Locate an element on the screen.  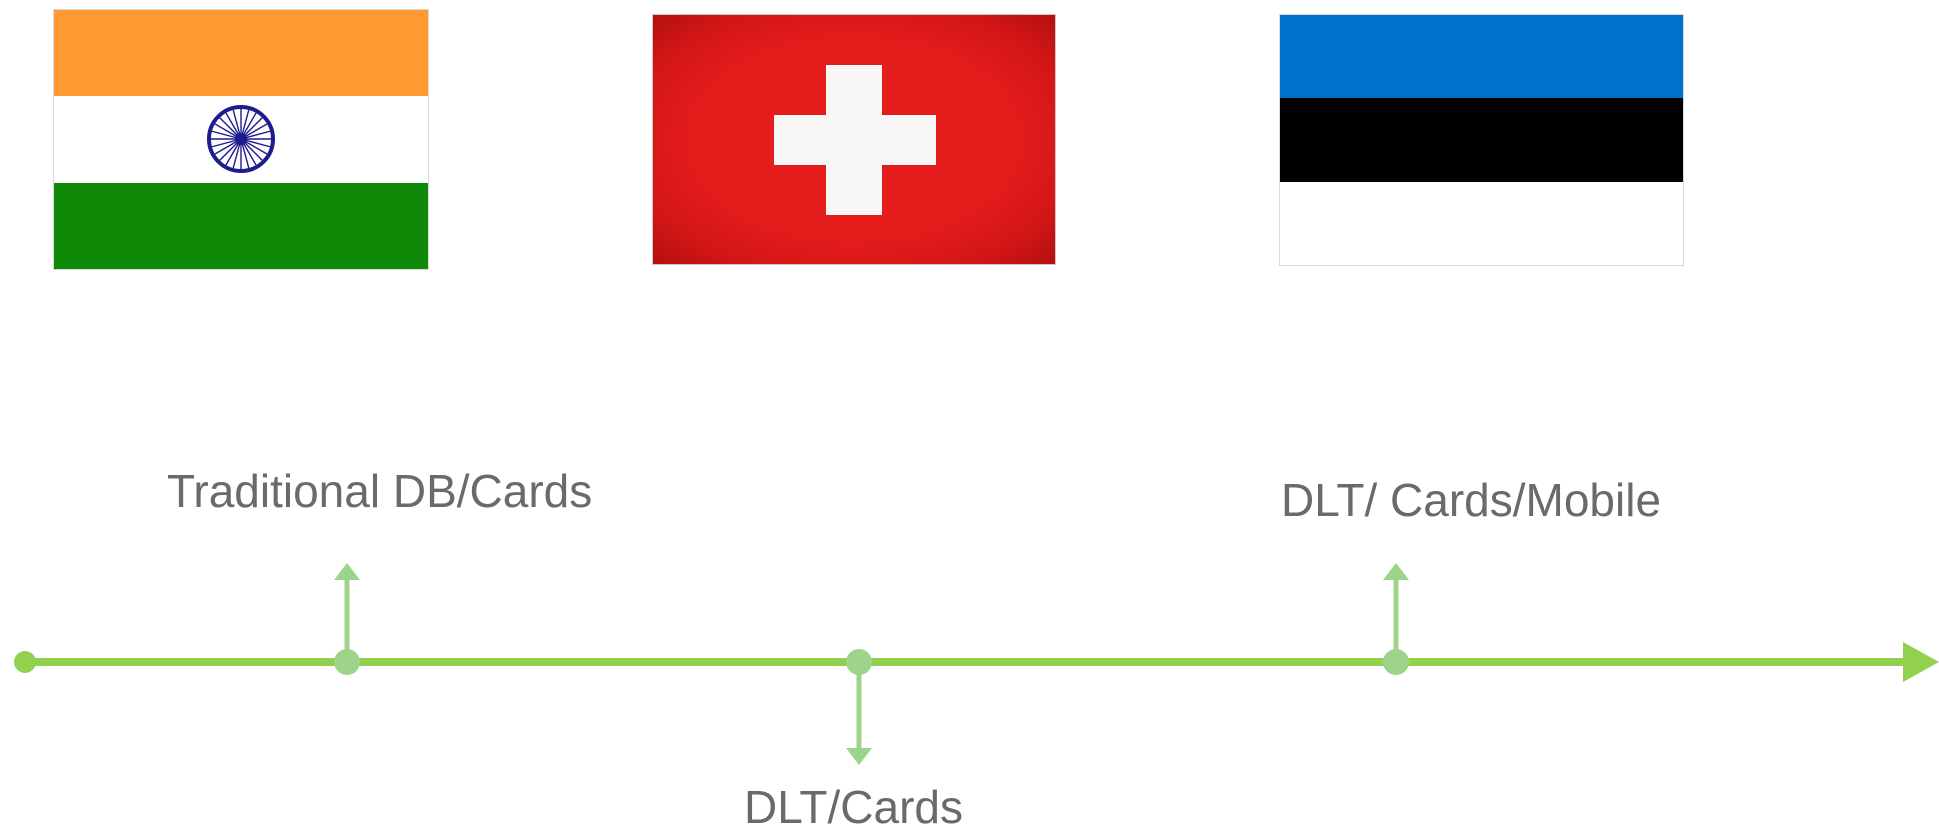
timeline-start-dot is located at coordinates (25, 662).